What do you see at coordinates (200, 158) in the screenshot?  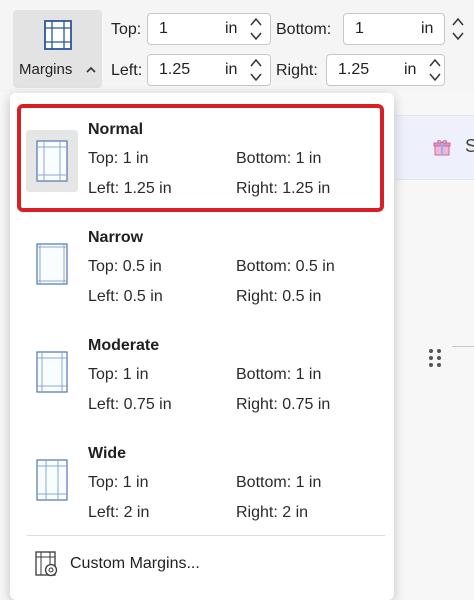 I see `selection-highlight` at bounding box center [200, 158].